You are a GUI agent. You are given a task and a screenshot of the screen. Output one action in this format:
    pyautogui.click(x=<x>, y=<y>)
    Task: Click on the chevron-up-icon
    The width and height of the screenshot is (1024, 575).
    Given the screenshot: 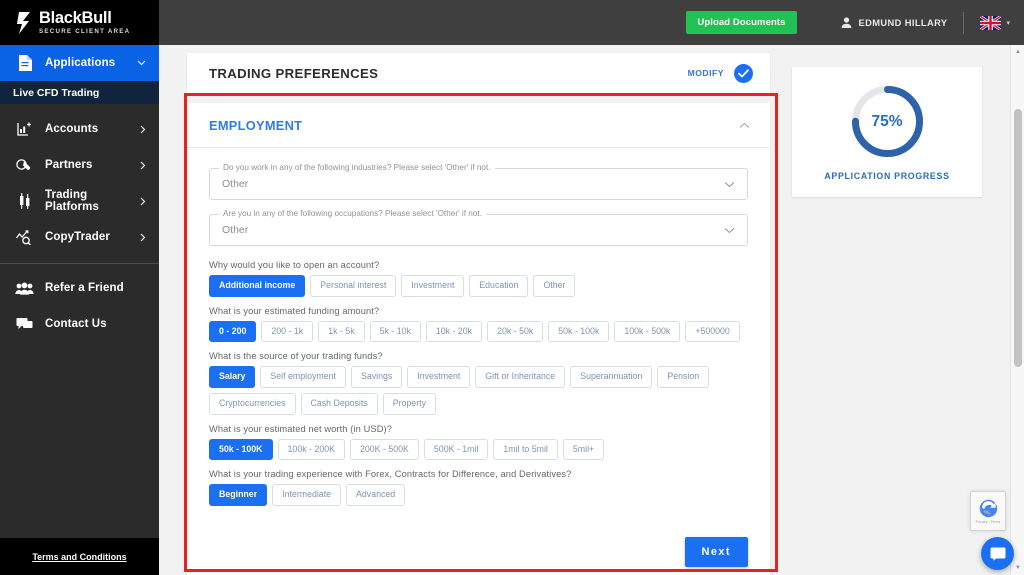 What is the action you would take?
    pyautogui.click(x=744, y=125)
    